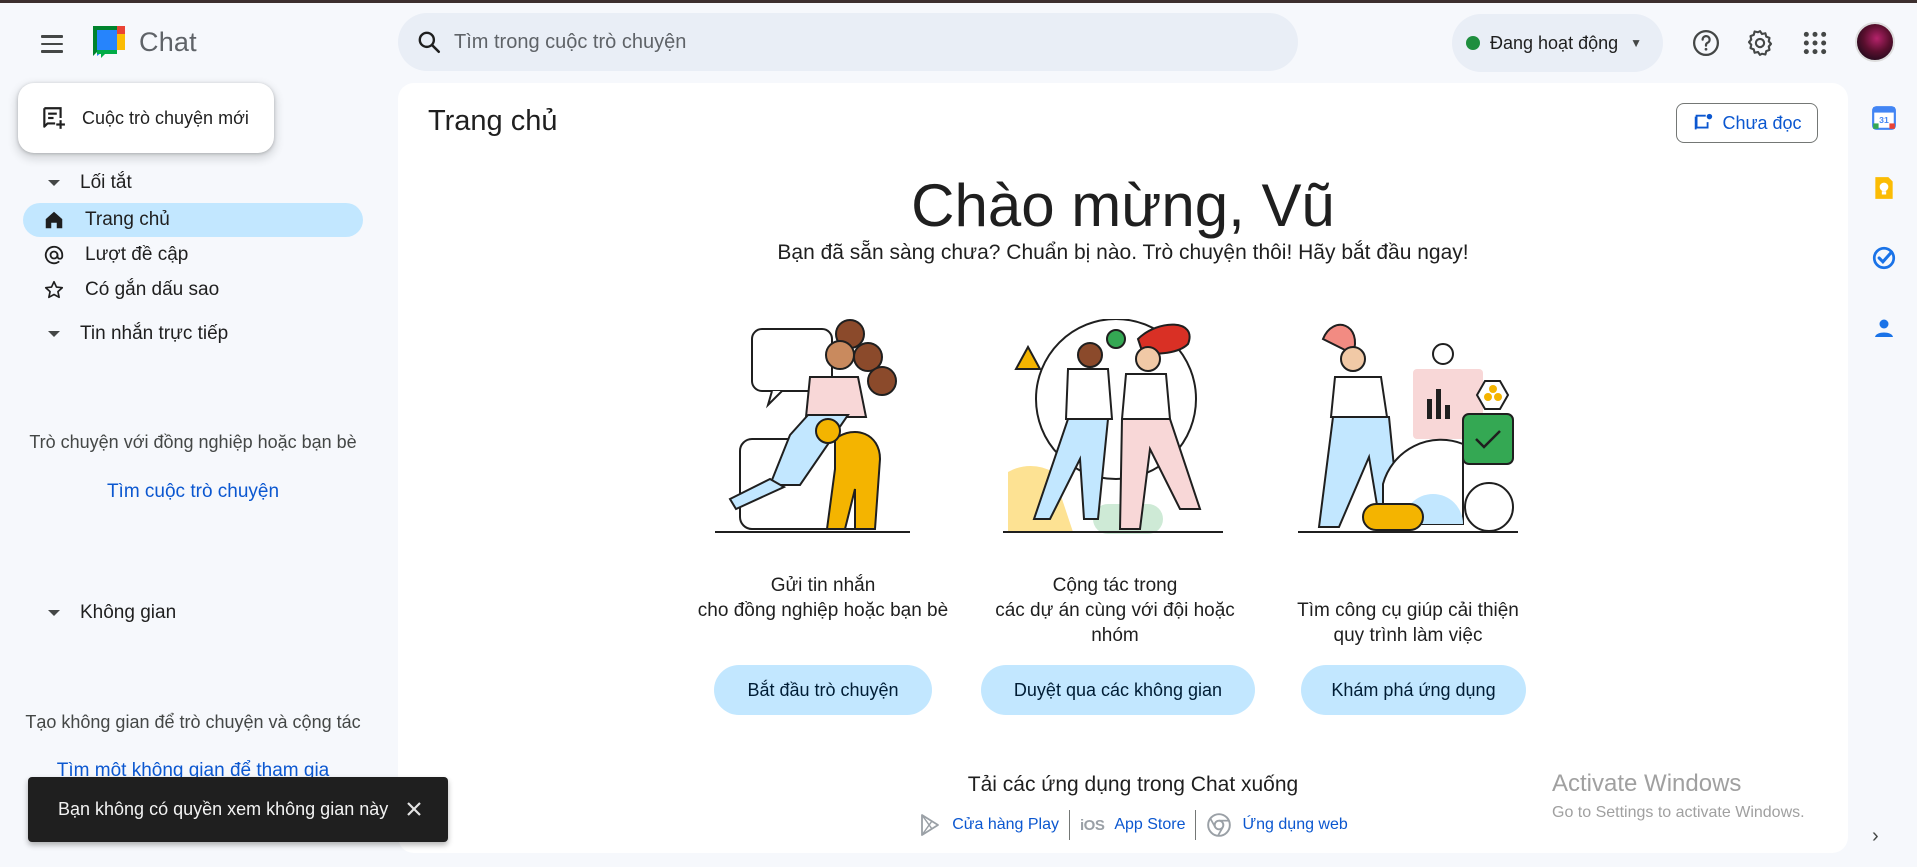 The height and width of the screenshot is (867, 1917). Describe the element at coordinates (1884, 188) in the screenshot. I see `keep-icon` at that location.